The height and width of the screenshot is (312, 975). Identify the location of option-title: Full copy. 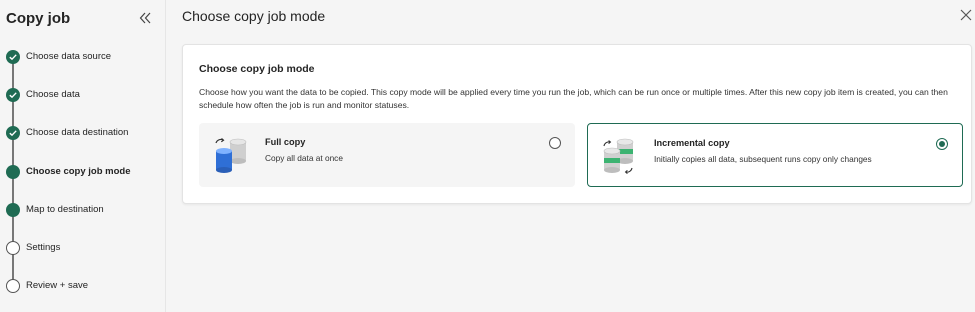
(285, 142).